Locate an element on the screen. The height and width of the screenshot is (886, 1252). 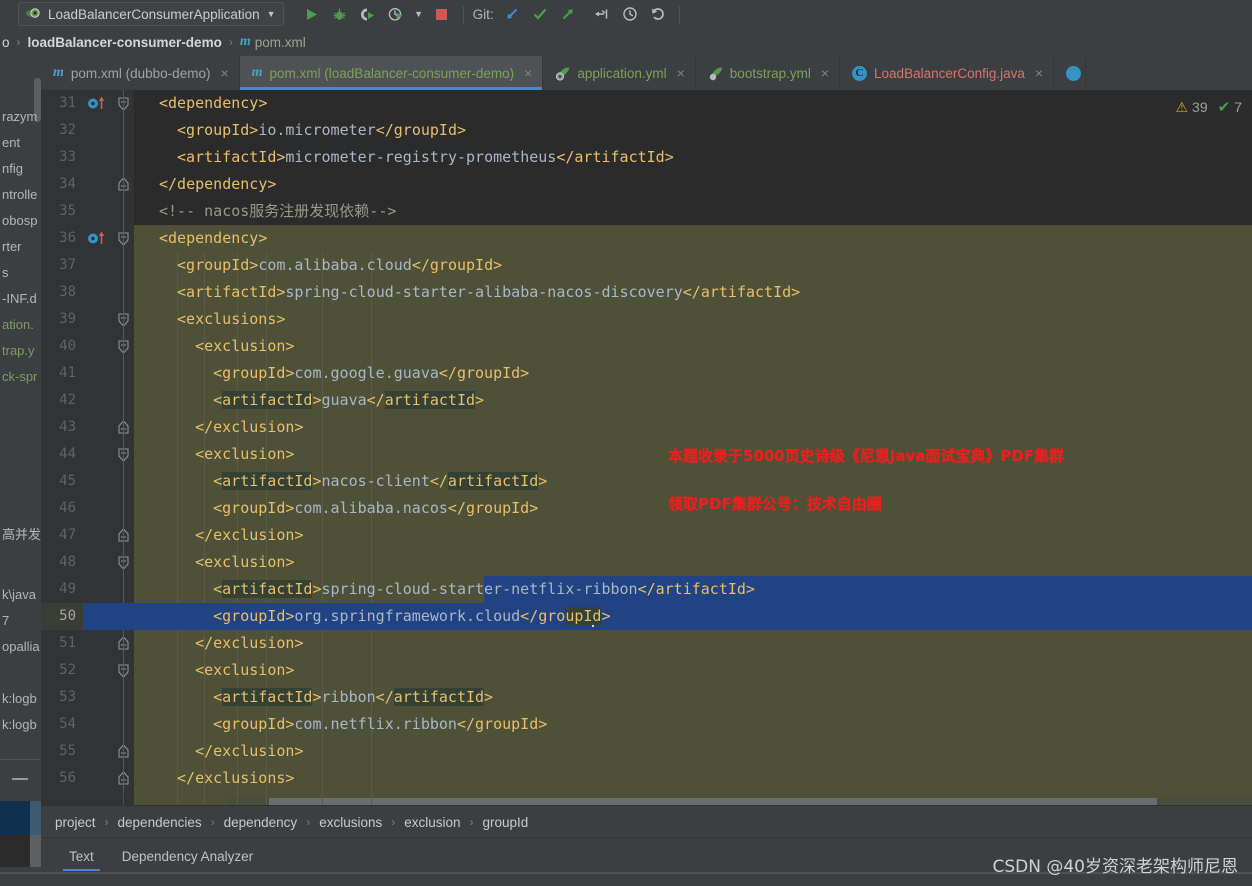
git-rollback-icon is located at coordinates (602, 14).